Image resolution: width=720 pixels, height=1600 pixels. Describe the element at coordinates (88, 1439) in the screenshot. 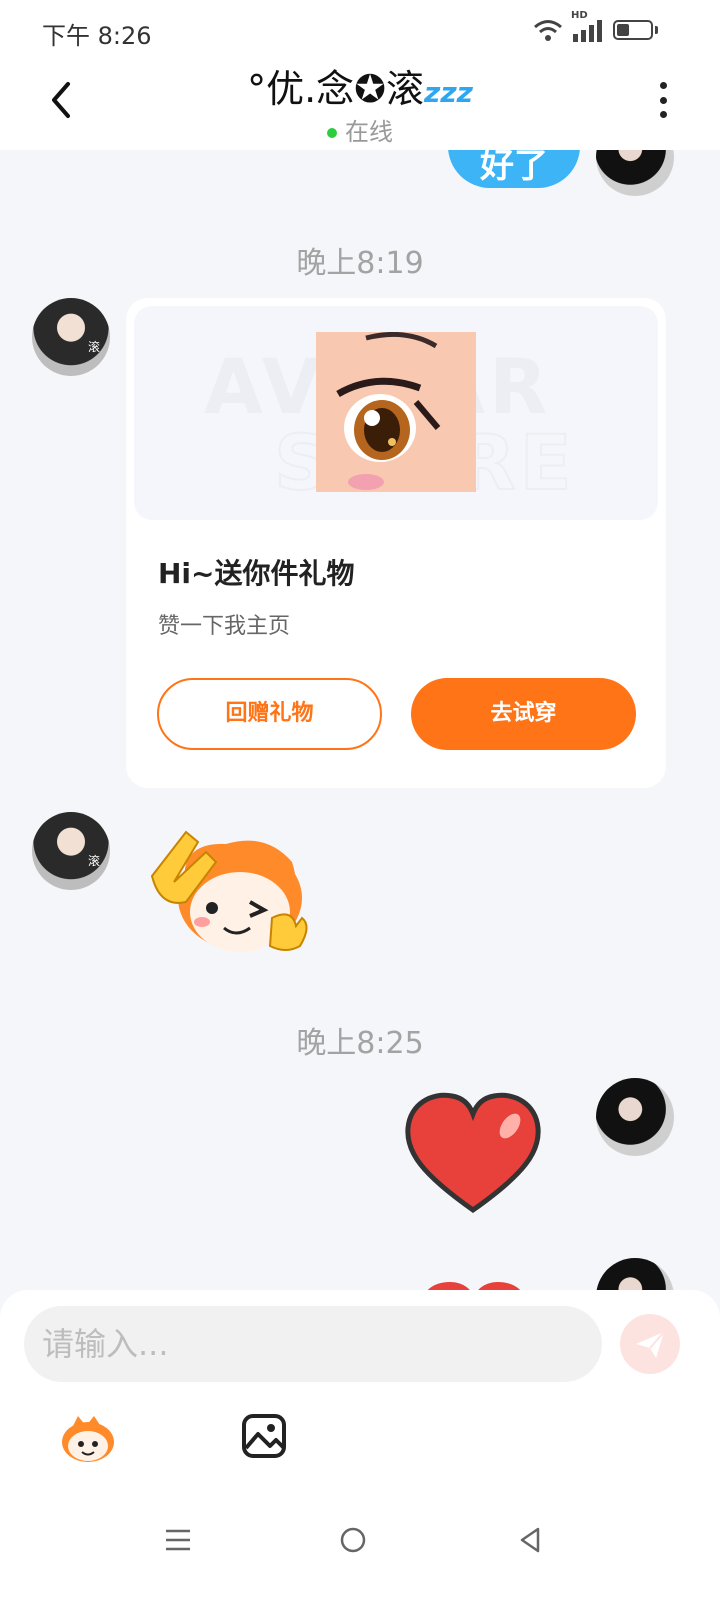

I see `emoji-icon` at that location.